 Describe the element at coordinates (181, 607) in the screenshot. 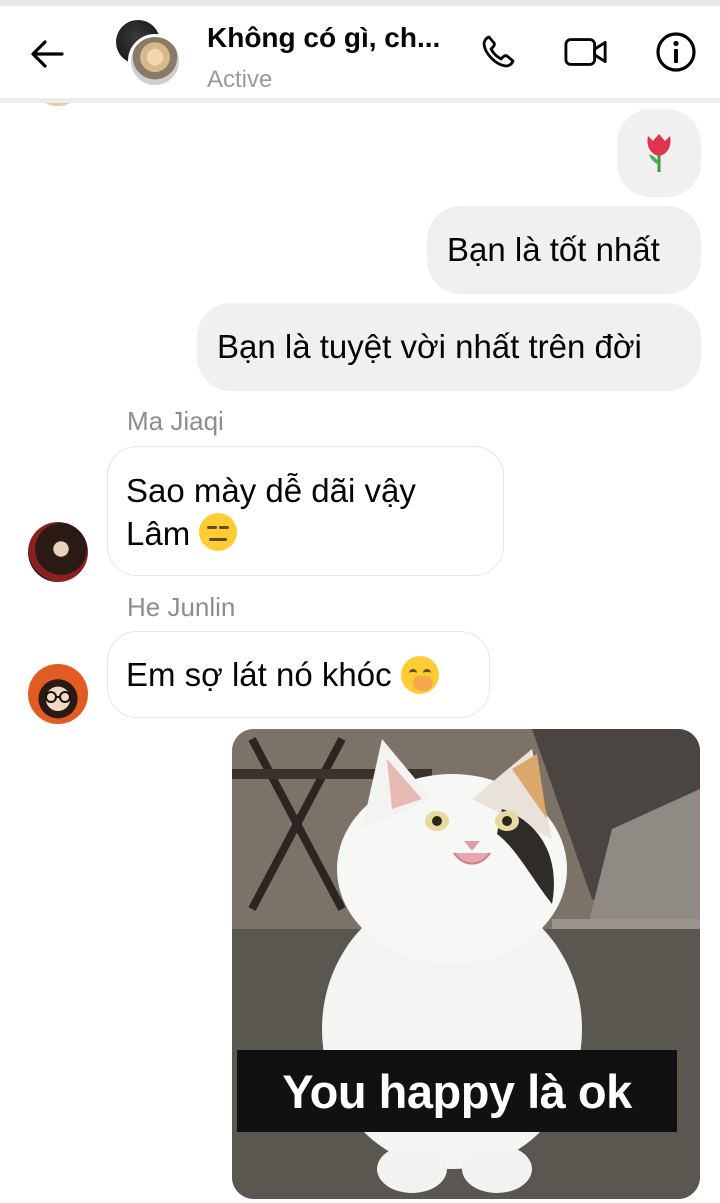

I see `sender-name: He Junlin` at that location.